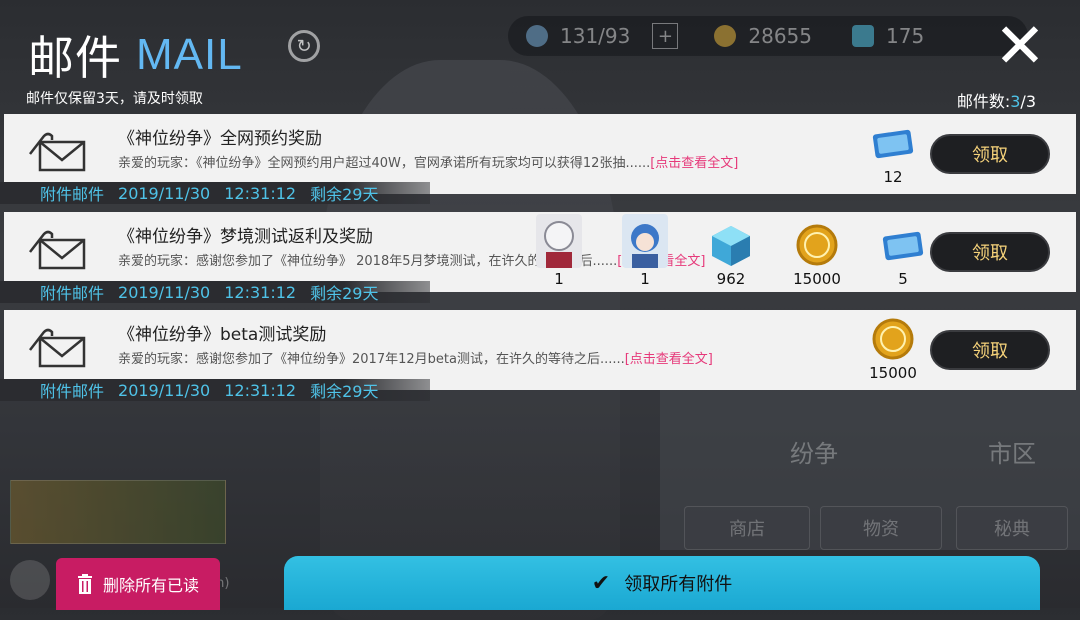 The image size is (1080, 620). What do you see at coordinates (84, 584) in the screenshot?
I see `trash-icon` at bounding box center [84, 584].